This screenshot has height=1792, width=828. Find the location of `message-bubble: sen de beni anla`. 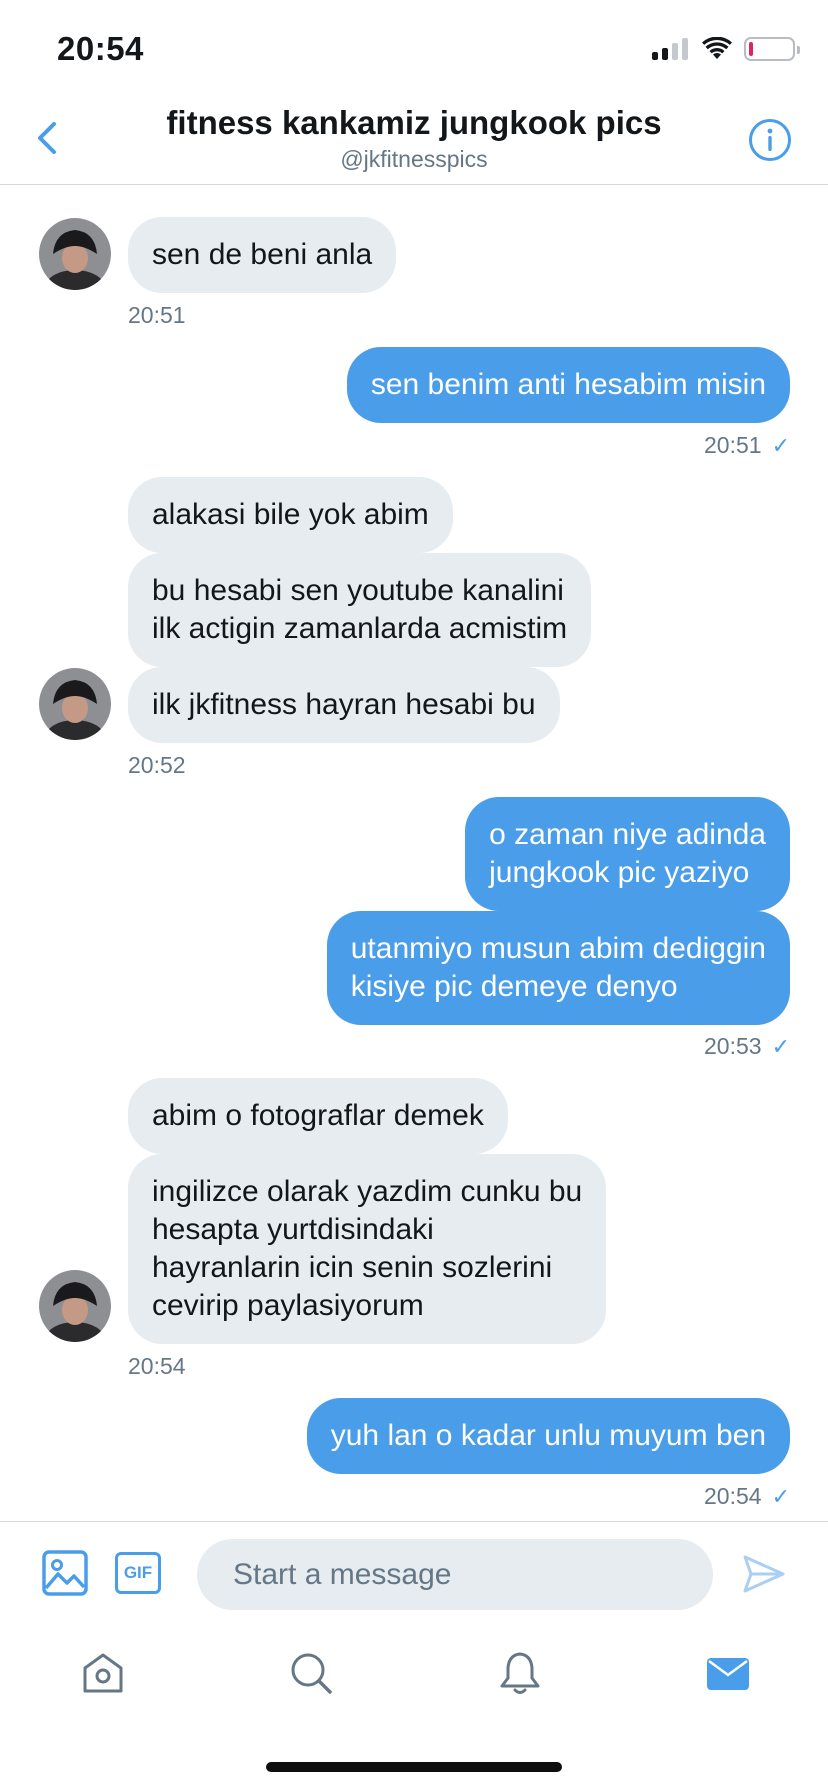

message-bubble: sen de beni anla is located at coordinates (262, 255).